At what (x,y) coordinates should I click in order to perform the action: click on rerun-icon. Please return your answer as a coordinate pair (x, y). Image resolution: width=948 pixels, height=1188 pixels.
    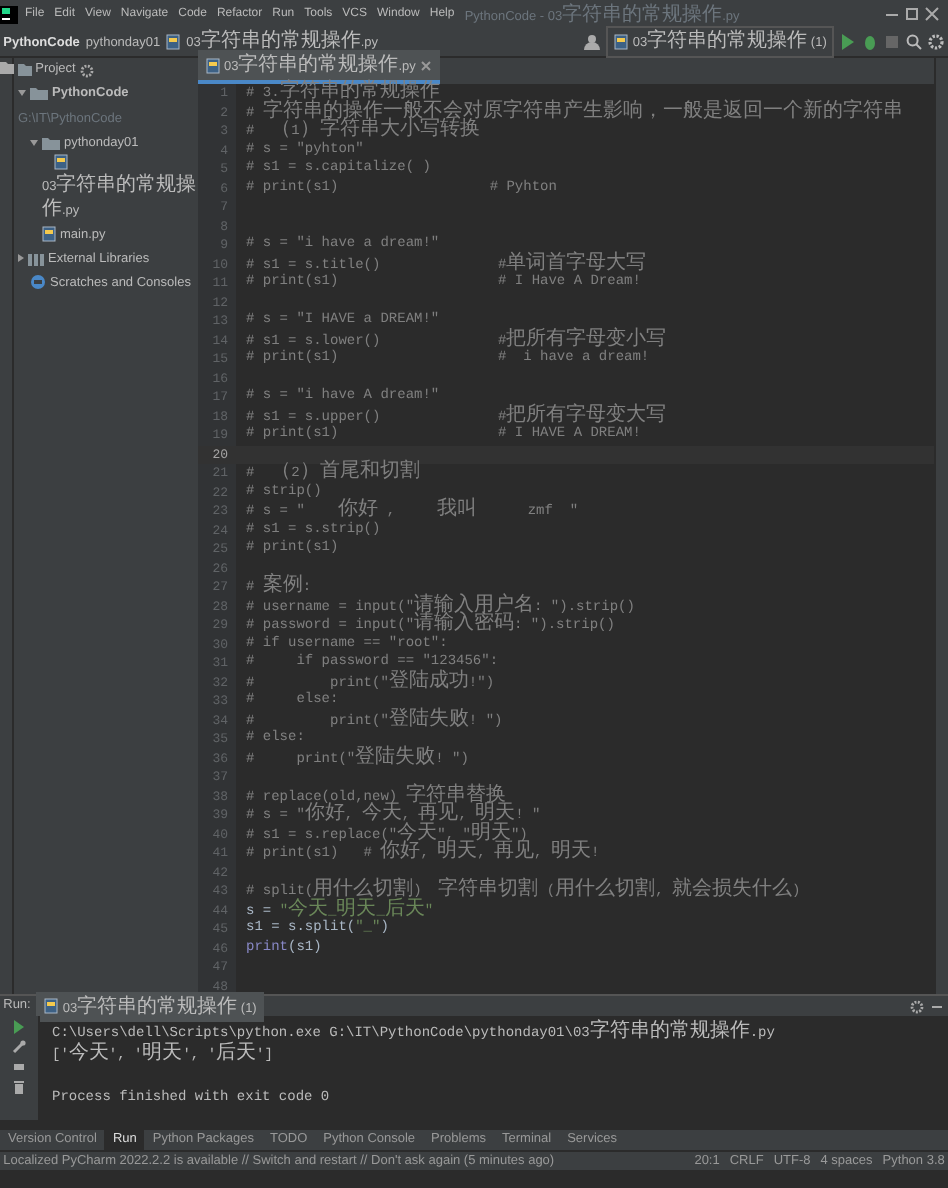
    Looking at the image, I should click on (19, 1026).